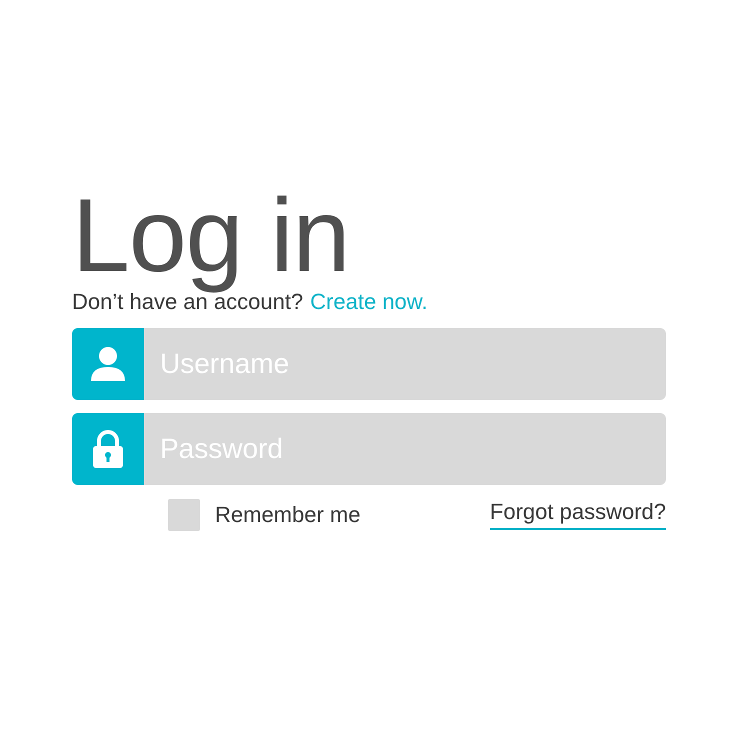 This screenshot has width=740, height=740. What do you see at coordinates (287, 515) in the screenshot?
I see `remember-label: Remember me` at bounding box center [287, 515].